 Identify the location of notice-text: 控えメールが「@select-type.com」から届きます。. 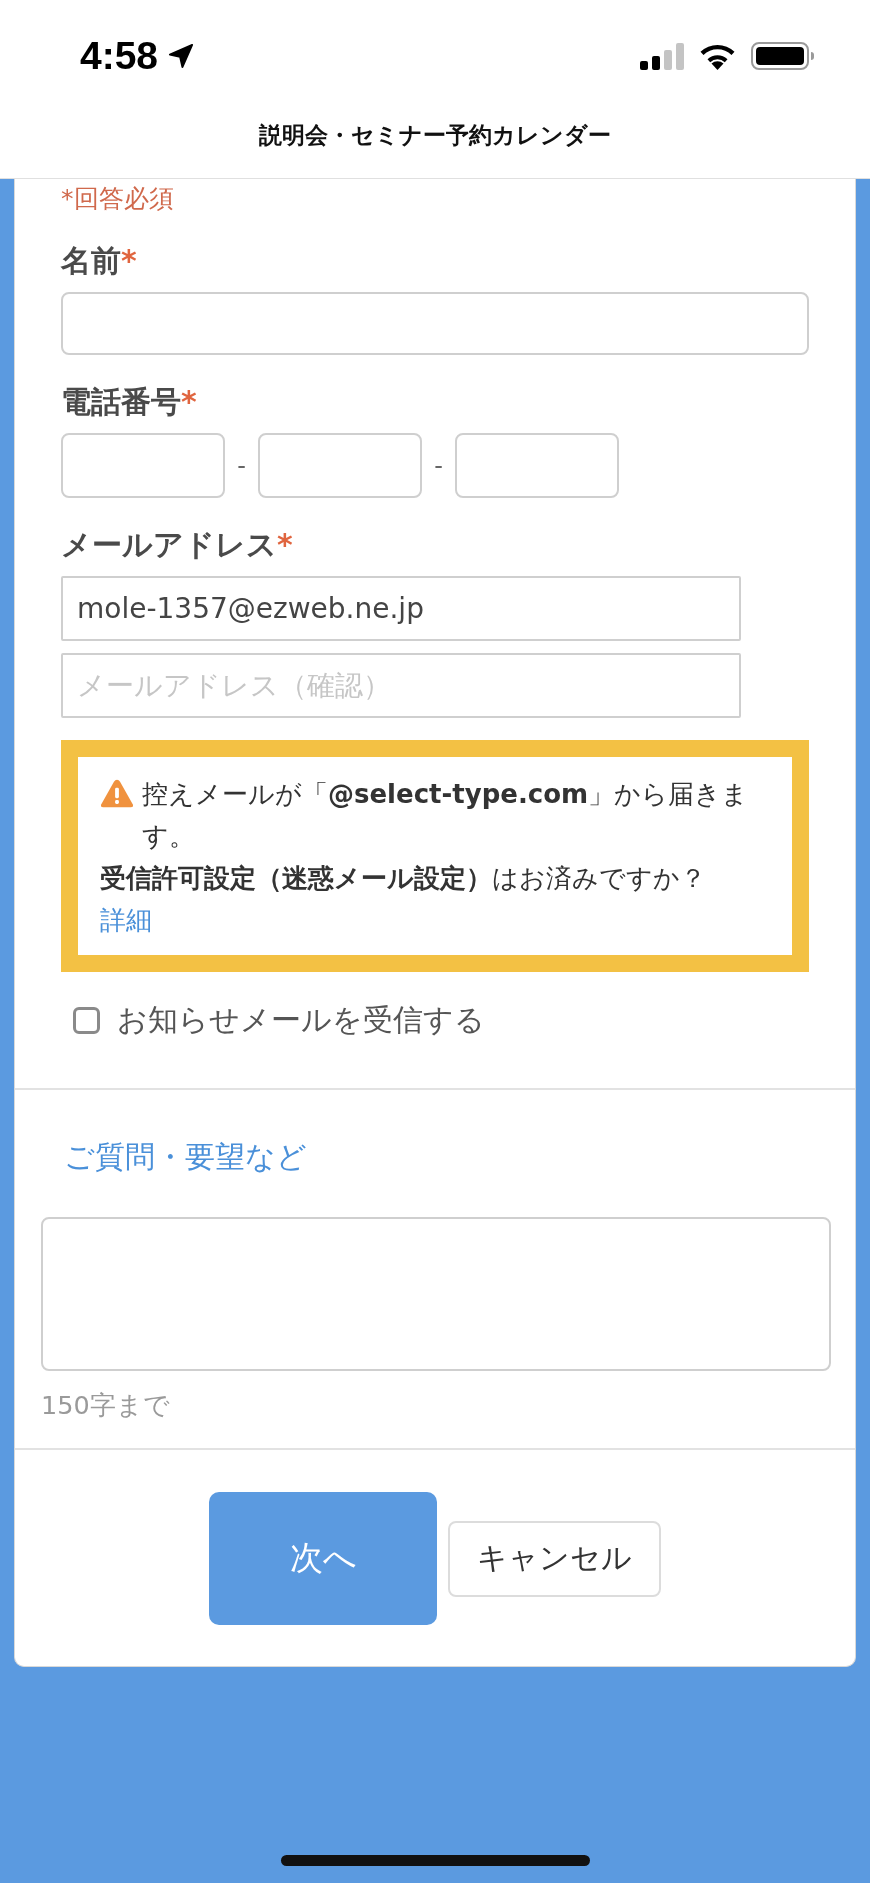
(446, 815).